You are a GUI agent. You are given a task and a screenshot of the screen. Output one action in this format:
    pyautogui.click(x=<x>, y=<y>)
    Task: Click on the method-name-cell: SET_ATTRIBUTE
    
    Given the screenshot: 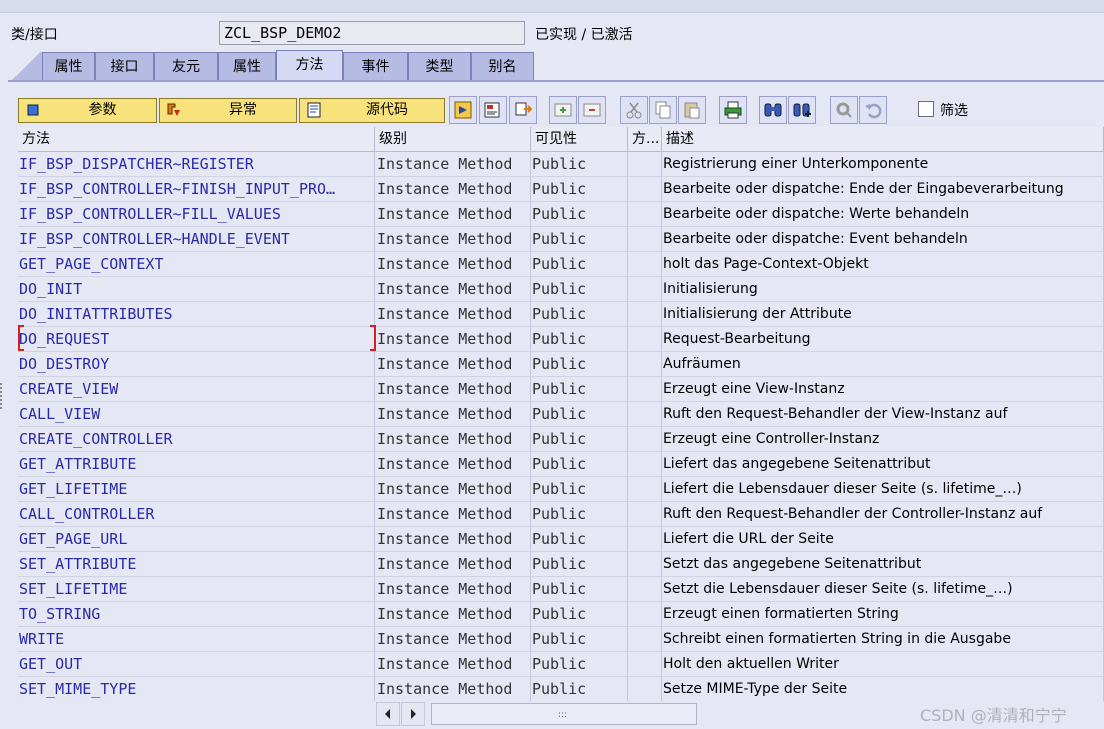 What is the action you would take?
    pyautogui.click(x=196, y=564)
    